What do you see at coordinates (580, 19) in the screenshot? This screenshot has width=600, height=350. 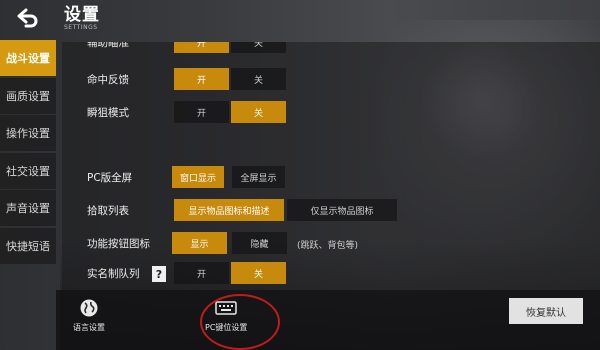 I see `close-area` at bounding box center [580, 19].